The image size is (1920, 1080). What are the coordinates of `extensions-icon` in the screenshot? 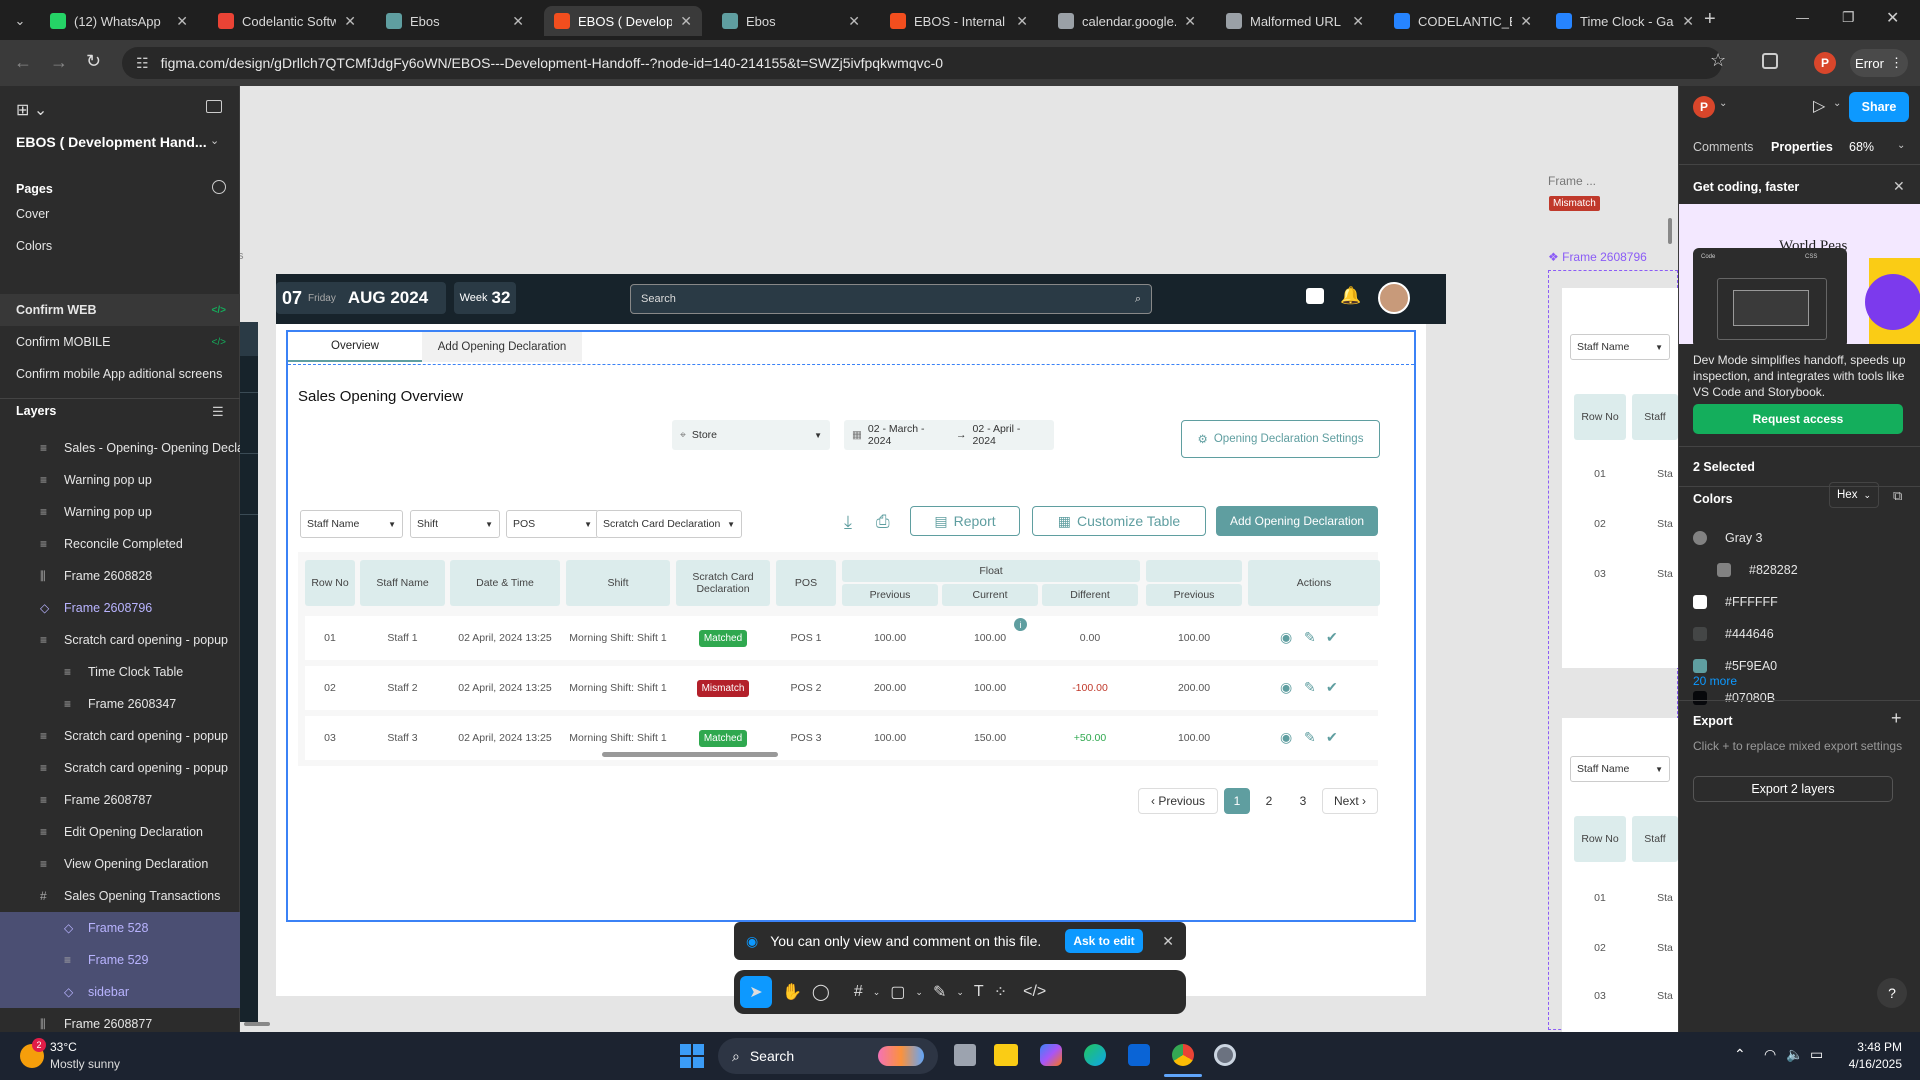 It's located at (1770, 61).